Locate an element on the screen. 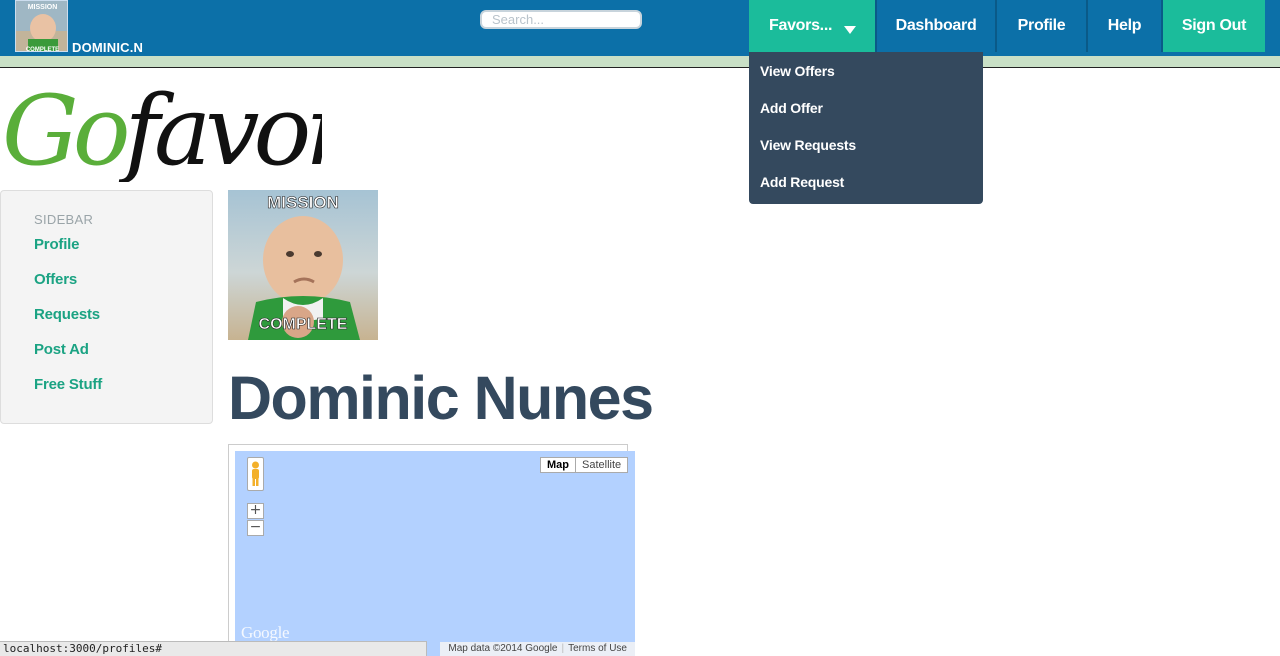  username-label: DOMINIC.N is located at coordinates (107, 47).